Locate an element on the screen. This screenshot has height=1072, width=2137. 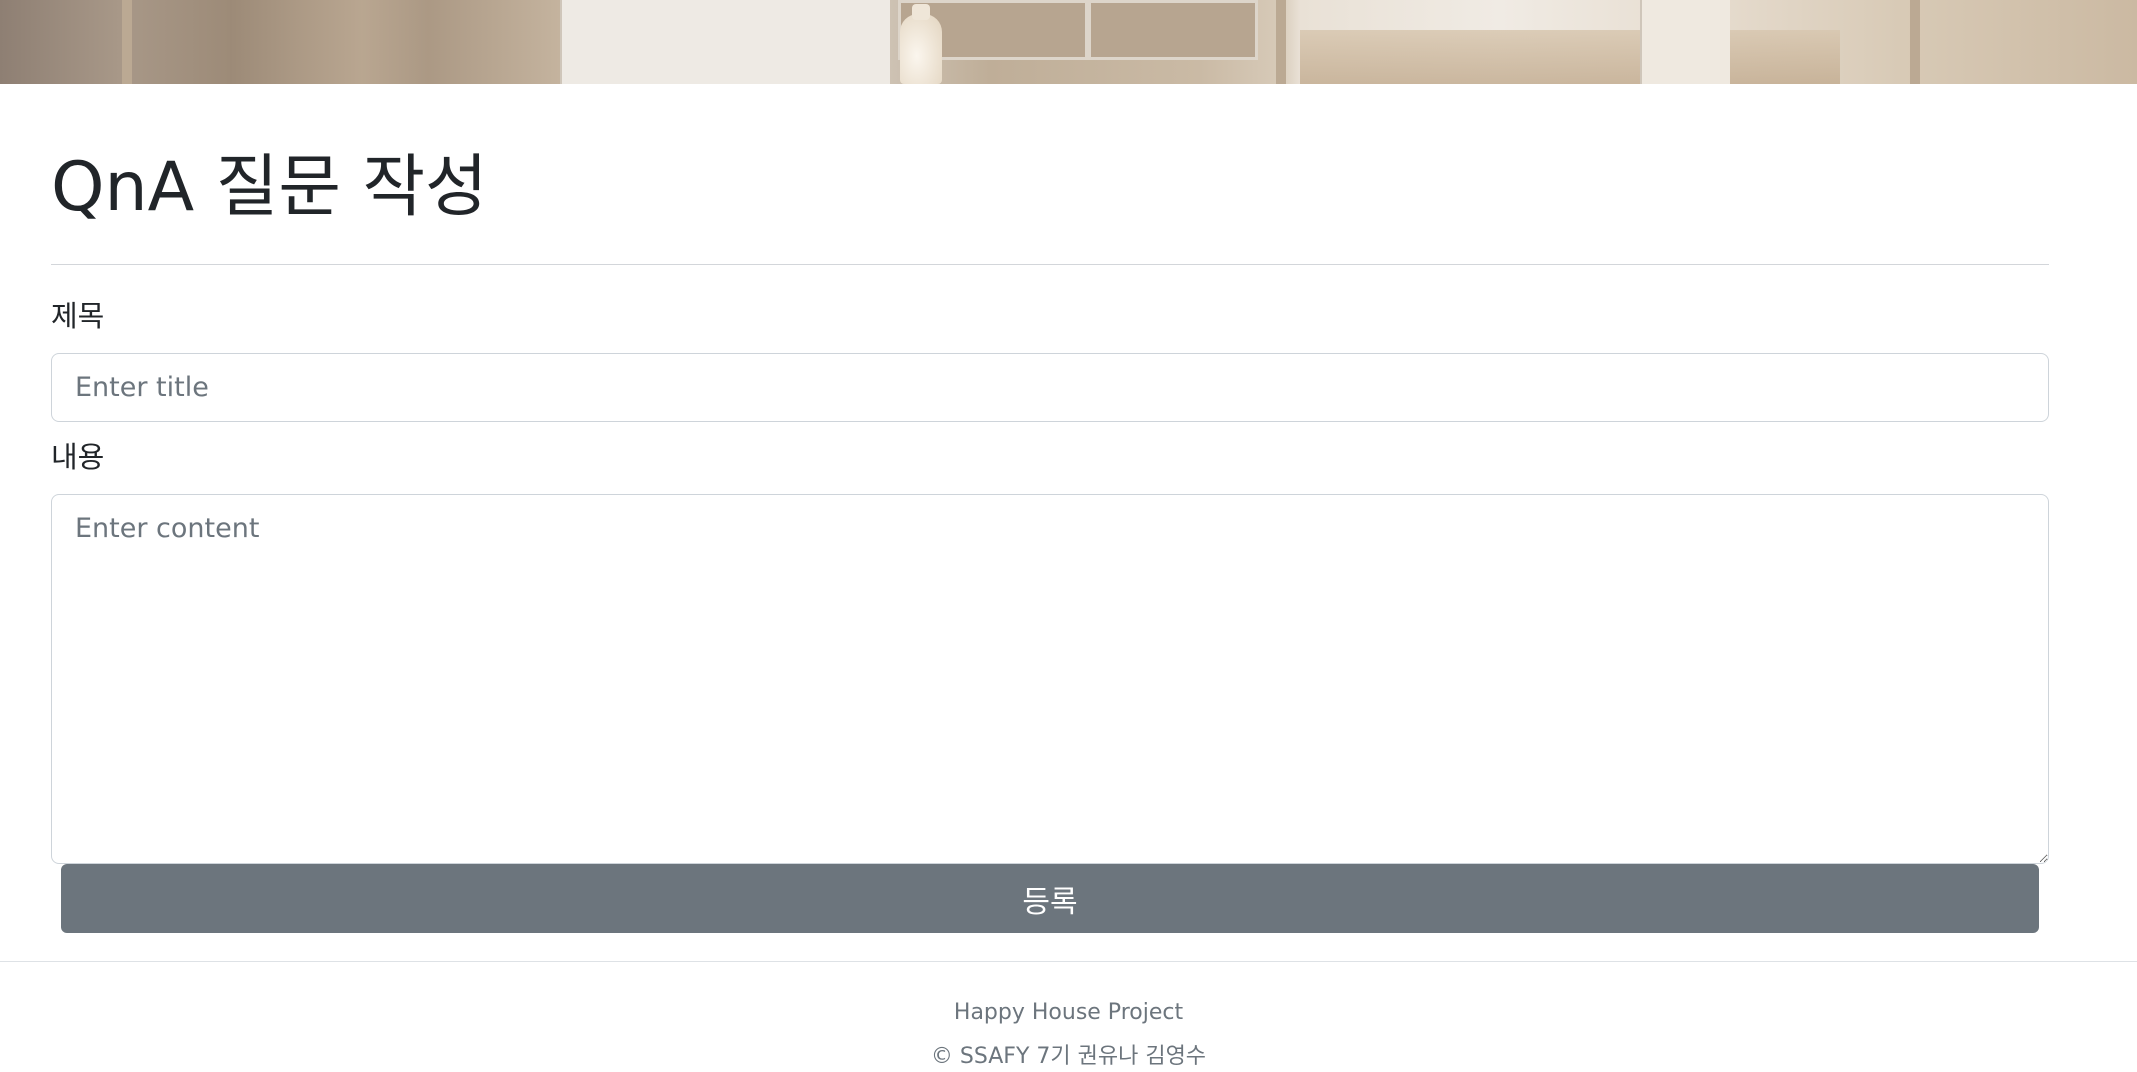
hero-vase-neck is located at coordinates (921, 12).